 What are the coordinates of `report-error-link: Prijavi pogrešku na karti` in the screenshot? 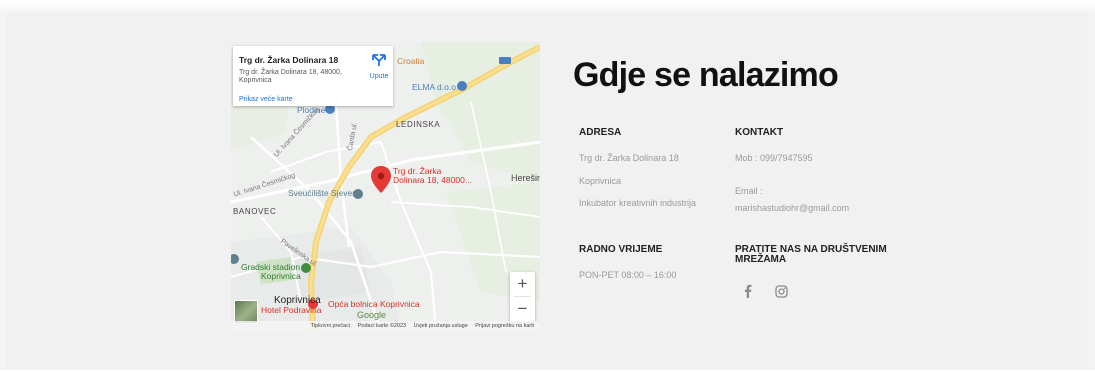 It's located at (504, 326).